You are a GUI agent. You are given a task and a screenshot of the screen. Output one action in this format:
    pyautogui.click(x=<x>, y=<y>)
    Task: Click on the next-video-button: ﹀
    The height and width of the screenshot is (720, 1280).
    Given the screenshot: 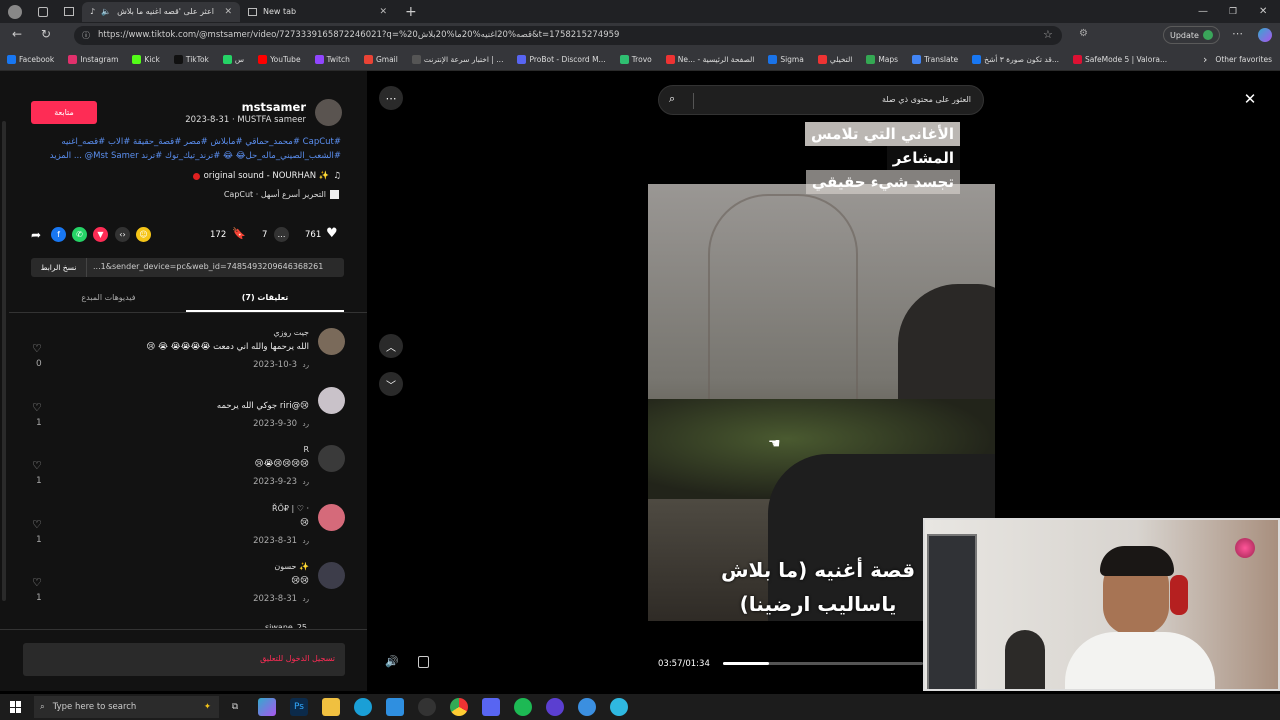 What is the action you would take?
    pyautogui.click(x=391, y=384)
    